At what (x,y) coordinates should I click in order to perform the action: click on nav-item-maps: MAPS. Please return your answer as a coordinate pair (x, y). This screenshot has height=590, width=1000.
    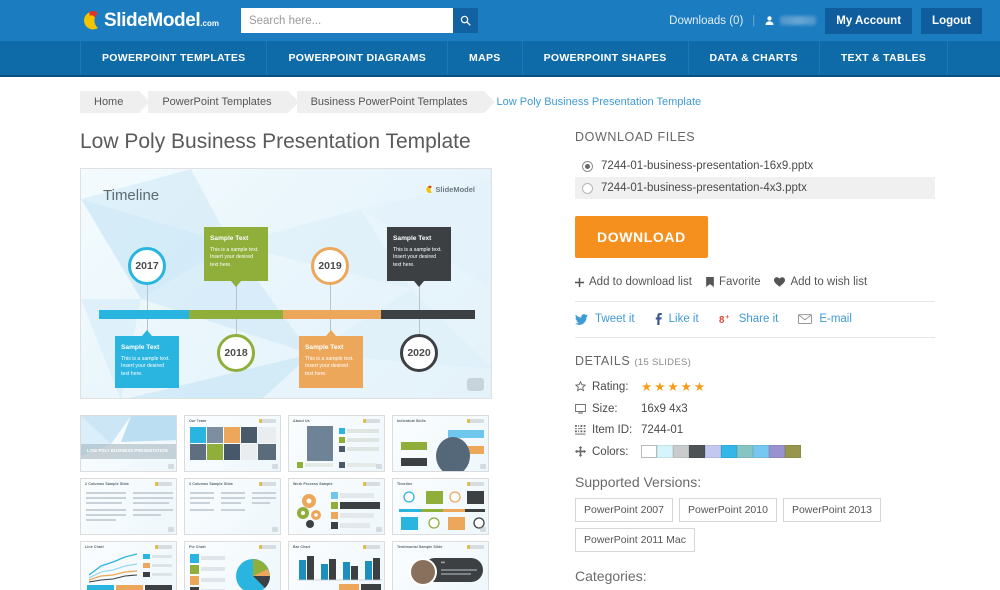
    Looking at the image, I should click on (485, 58).